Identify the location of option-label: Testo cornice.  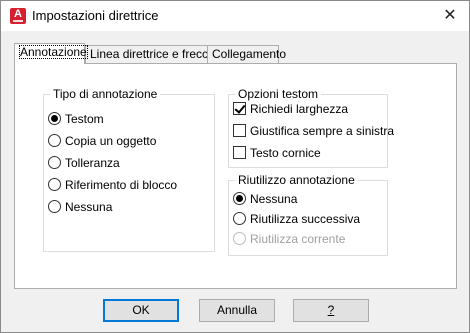
(285, 153).